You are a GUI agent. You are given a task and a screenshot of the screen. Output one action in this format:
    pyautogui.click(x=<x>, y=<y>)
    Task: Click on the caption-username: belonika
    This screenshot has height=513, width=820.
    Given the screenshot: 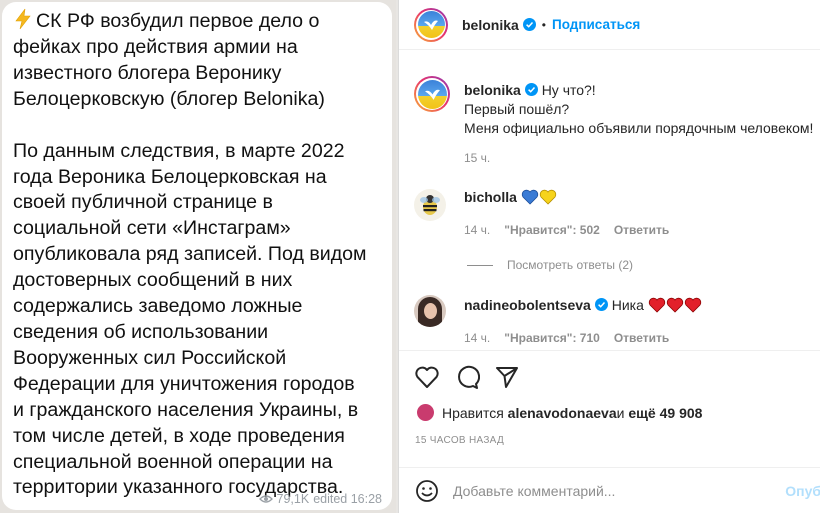 What is the action you would take?
    pyautogui.click(x=492, y=90)
    